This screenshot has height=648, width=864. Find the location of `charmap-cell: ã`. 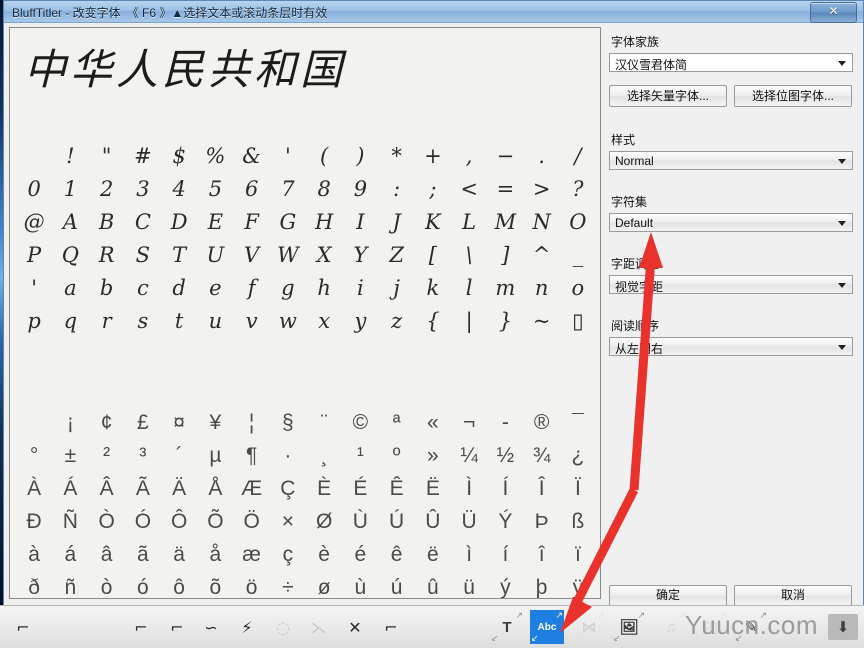

charmap-cell: ã is located at coordinates (143, 554).